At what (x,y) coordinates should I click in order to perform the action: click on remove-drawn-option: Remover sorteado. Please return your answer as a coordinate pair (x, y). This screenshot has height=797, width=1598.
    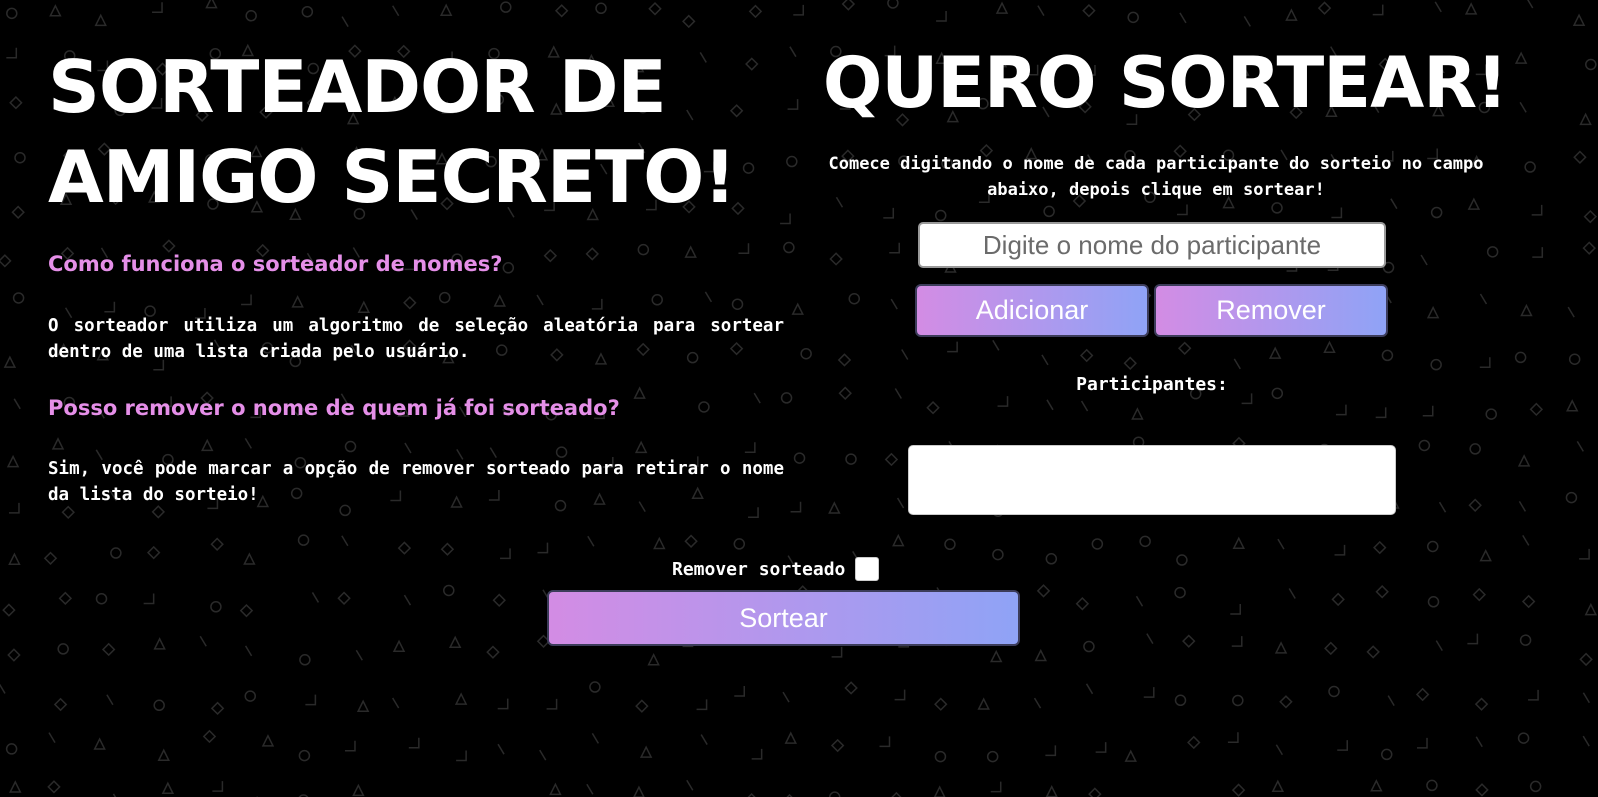
    Looking at the image, I should click on (776, 569).